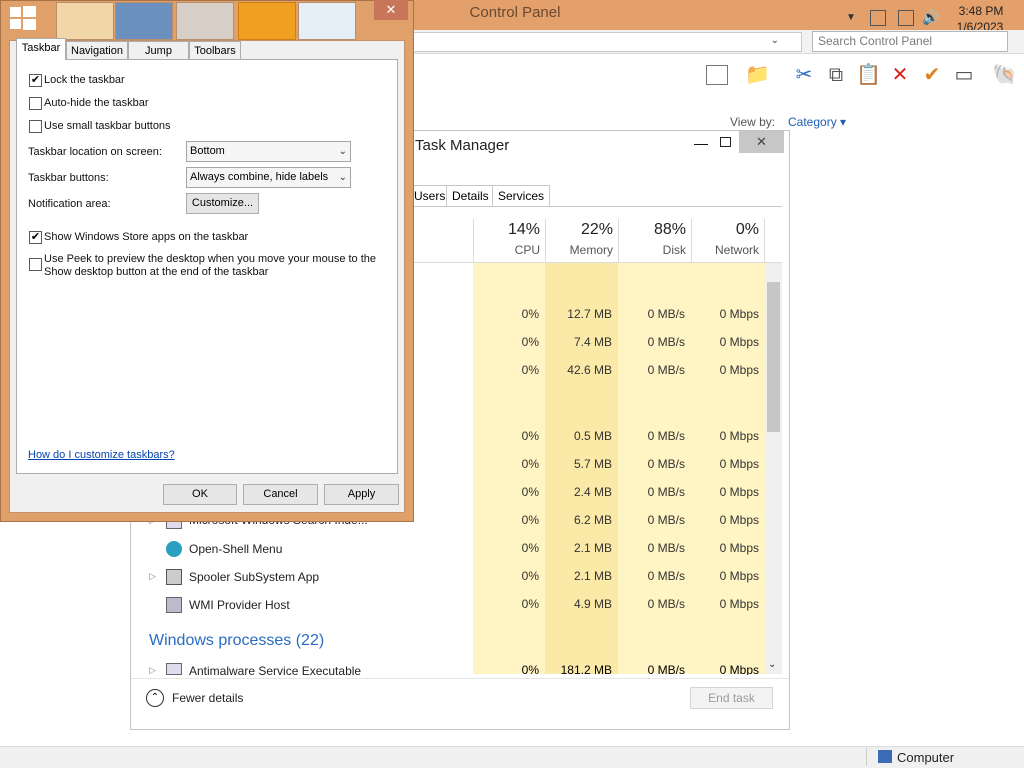 This screenshot has height=768, width=1024. What do you see at coordinates (254, 577) in the screenshot?
I see `process-name: Spooler SubSystem App` at bounding box center [254, 577].